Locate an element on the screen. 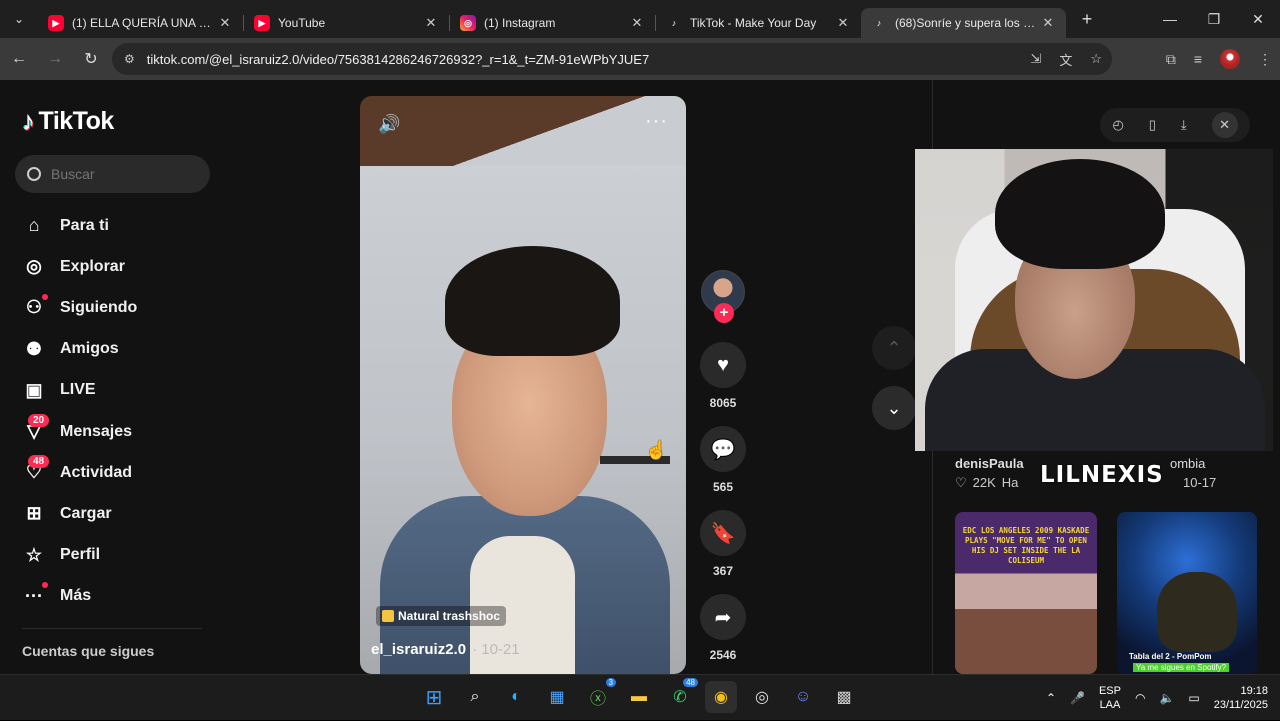  clock-date: 23/11/2025 is located at coordinates (1240, 705).